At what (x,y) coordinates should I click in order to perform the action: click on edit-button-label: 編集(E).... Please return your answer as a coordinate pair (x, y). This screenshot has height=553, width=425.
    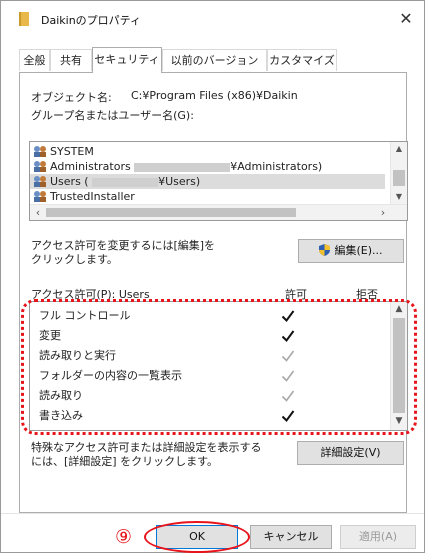
    Looking at the image, I should click on (358, 250).